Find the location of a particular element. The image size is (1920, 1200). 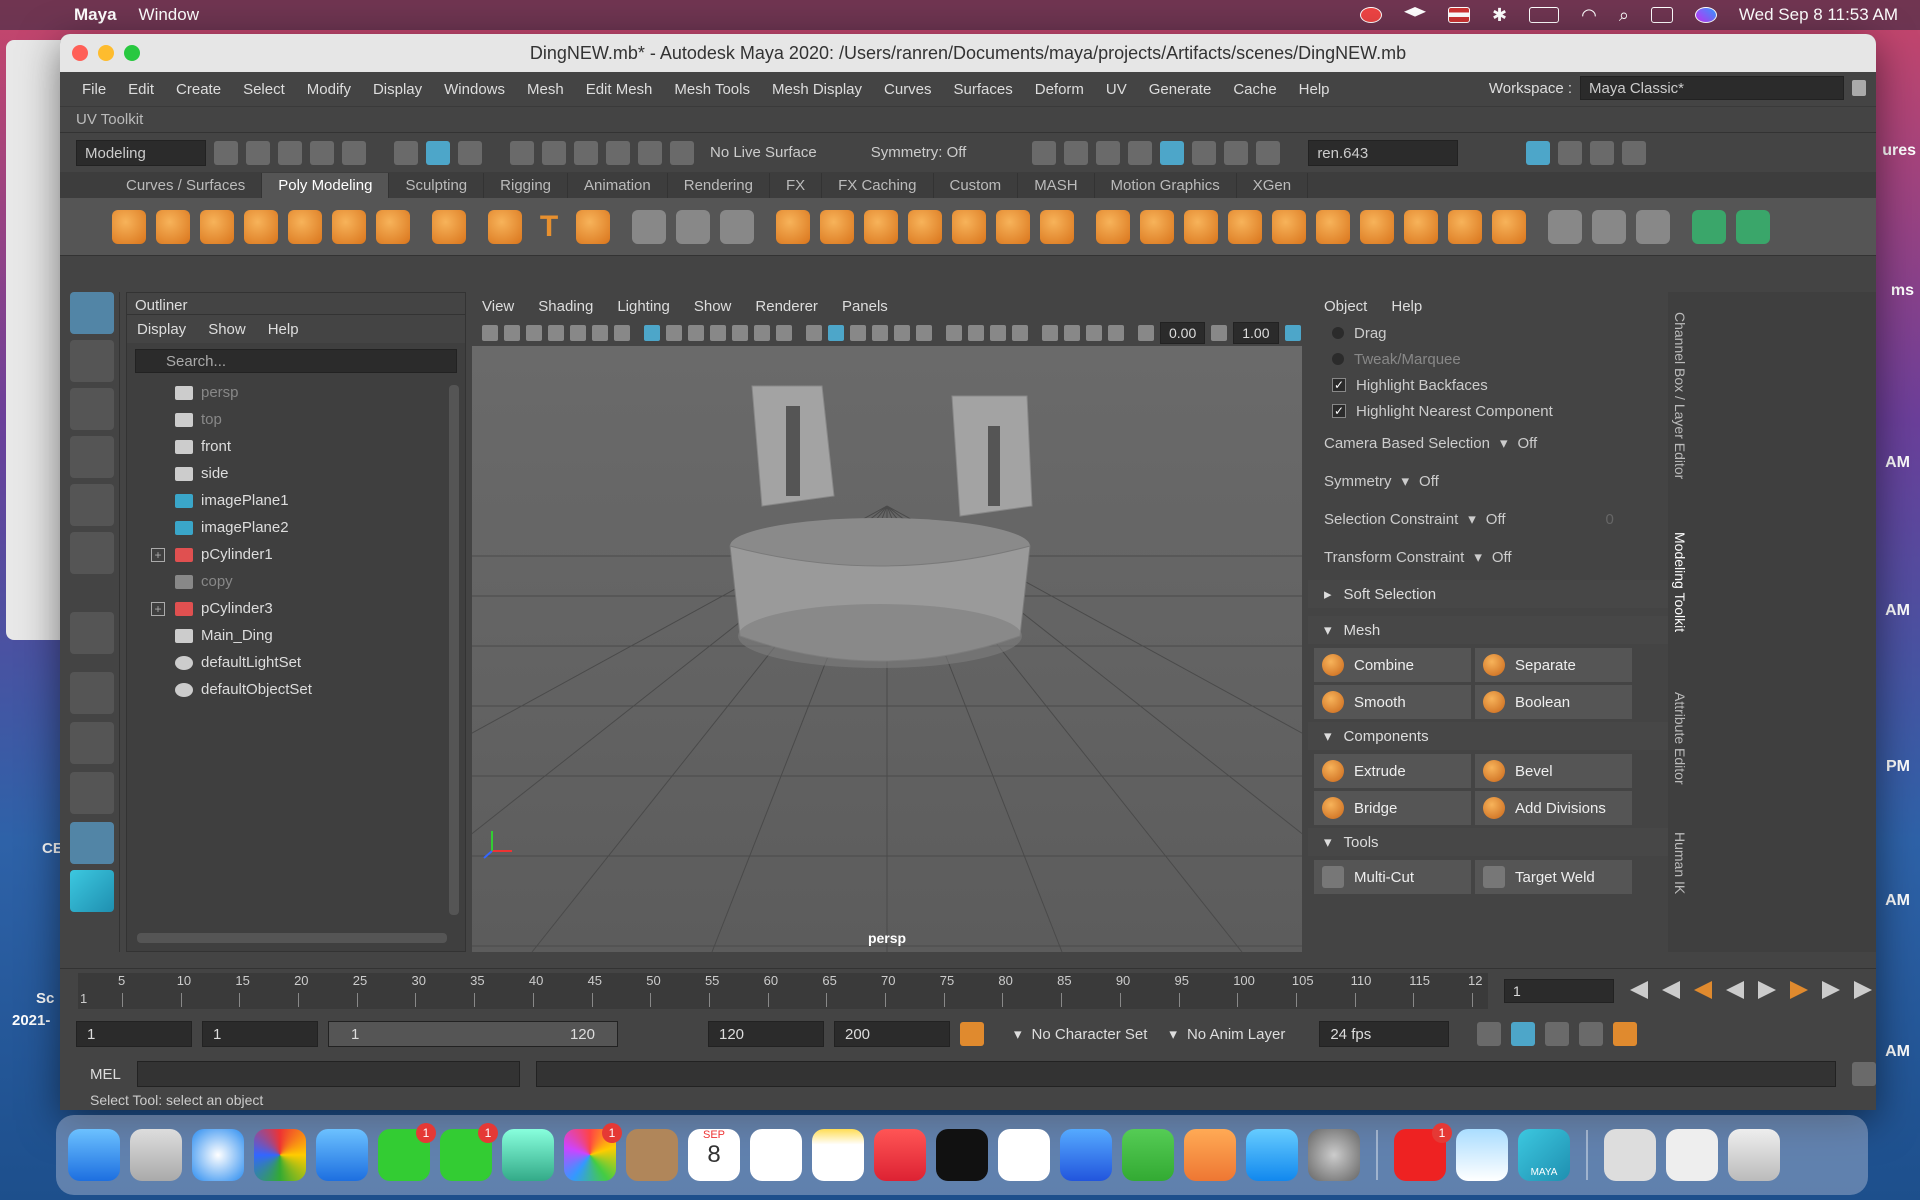

camera-lock-icon is located at coordinates (512, 333).